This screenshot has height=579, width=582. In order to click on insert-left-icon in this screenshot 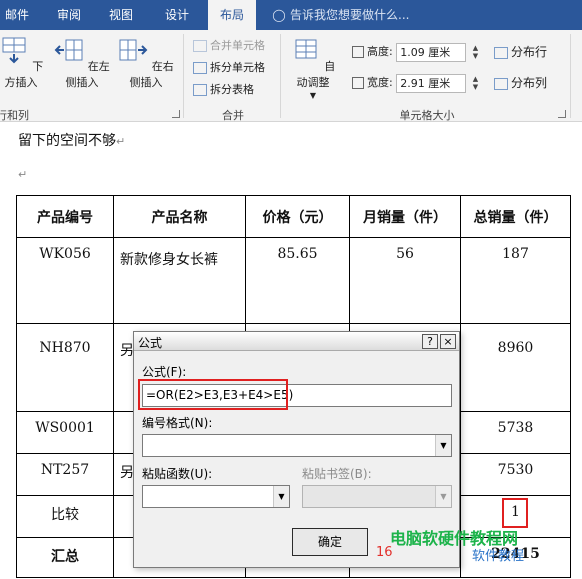, I will do `click(68, 50)`.